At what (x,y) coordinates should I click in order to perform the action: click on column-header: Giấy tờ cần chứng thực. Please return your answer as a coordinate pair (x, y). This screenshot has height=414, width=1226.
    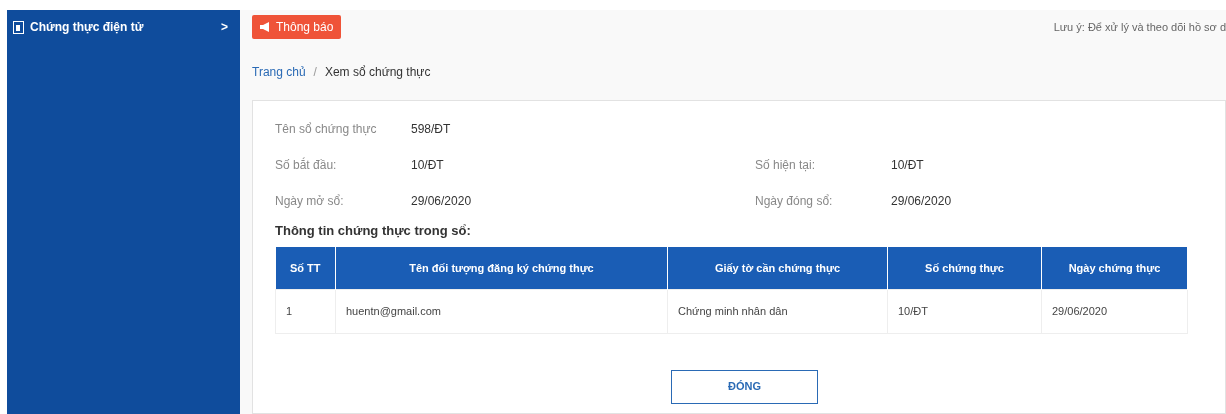
    Looking at the image, I should click on (777, 268).